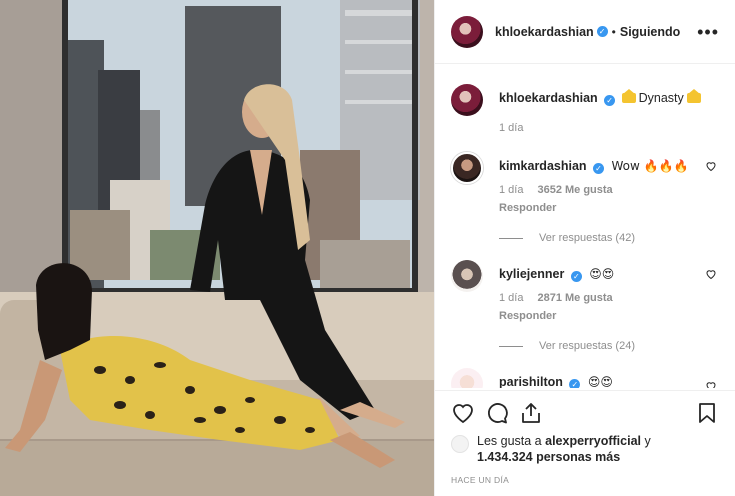  What do you see at coordinates (585, 480) in the screenshot?
I see `post-timestamp: Hace un día` at bounding box center [585, 480].